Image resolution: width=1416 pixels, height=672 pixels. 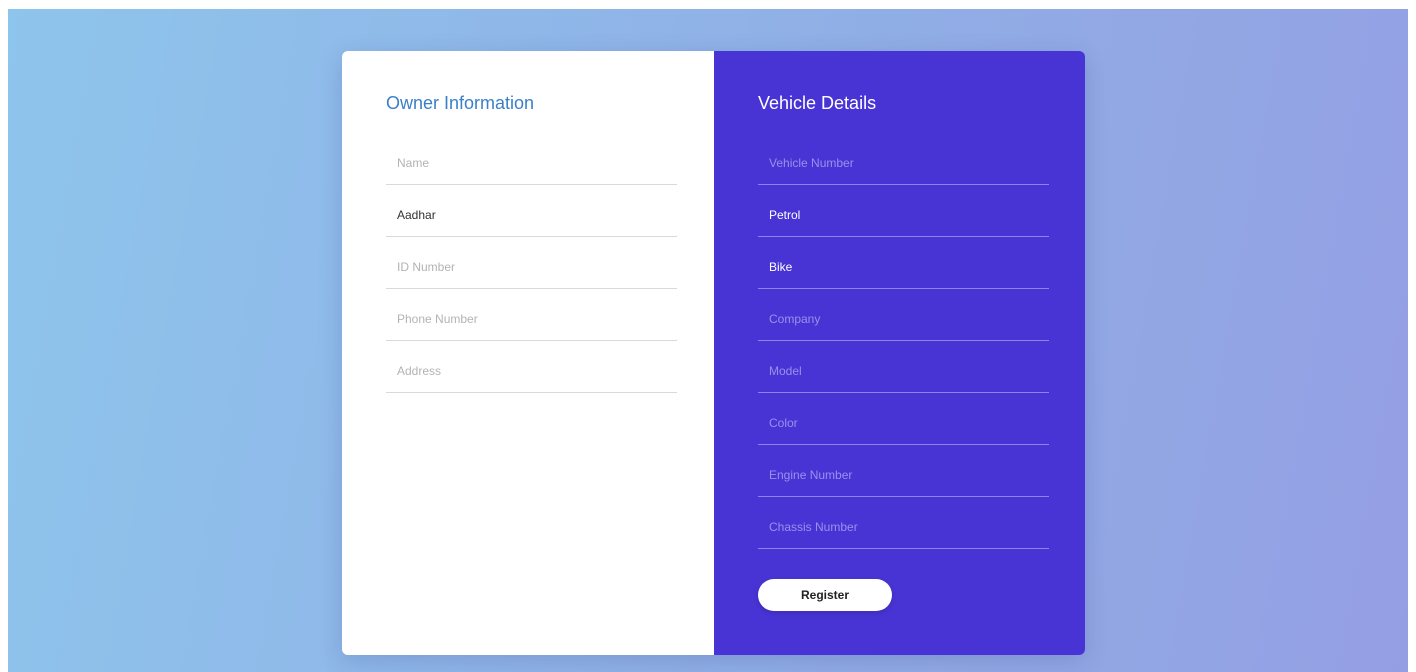 I want to click on engine-number-field, so click(x=903, y=471).